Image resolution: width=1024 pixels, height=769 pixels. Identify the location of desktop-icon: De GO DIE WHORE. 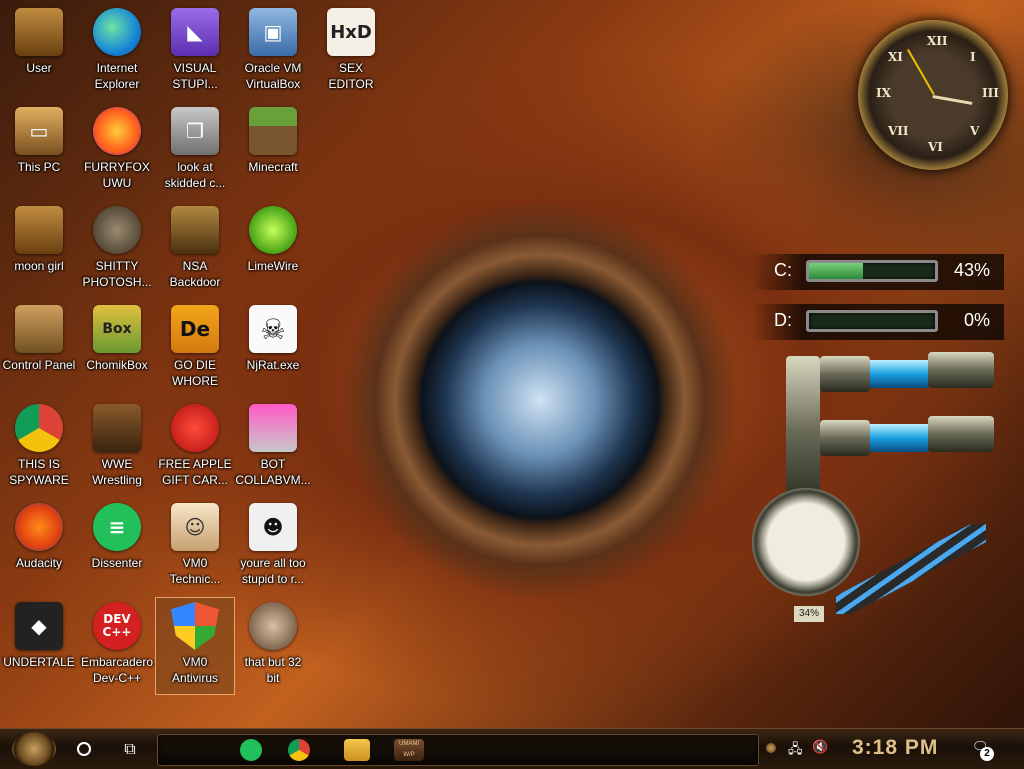
(195, 349).